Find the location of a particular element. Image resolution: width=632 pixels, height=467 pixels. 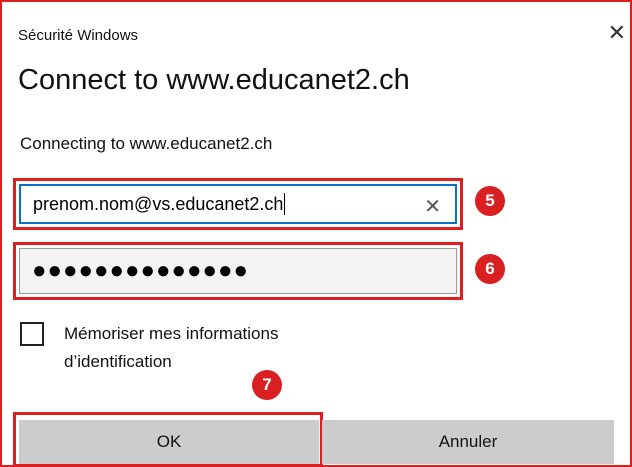

username-input: prenom.nom@vs.educanet2.ch ✕ is located at coordinates (238, 204).